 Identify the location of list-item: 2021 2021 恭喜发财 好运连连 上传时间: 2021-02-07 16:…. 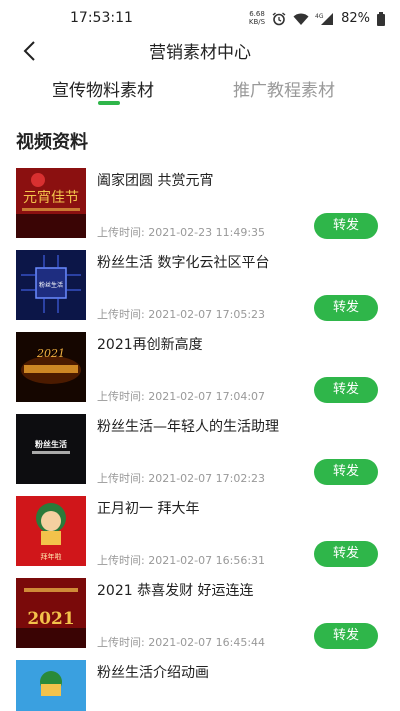
(200, 619).